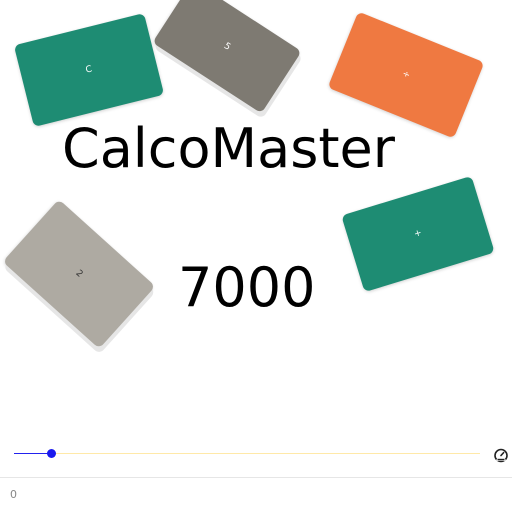 The width and height of the screenshot is (512, 512). What do you see at coordinates (256, 494) in the screenshot?
I see `status-bar: 0` at bounding box center [256, 494].